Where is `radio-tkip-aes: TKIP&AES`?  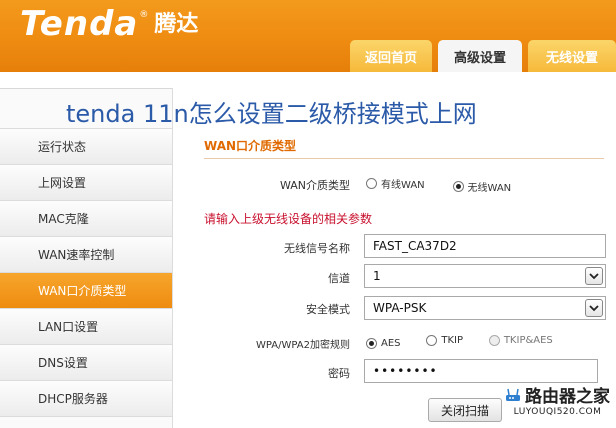 radio-tkip-aes: TKIP&AES is located at coordinates (520, 340).